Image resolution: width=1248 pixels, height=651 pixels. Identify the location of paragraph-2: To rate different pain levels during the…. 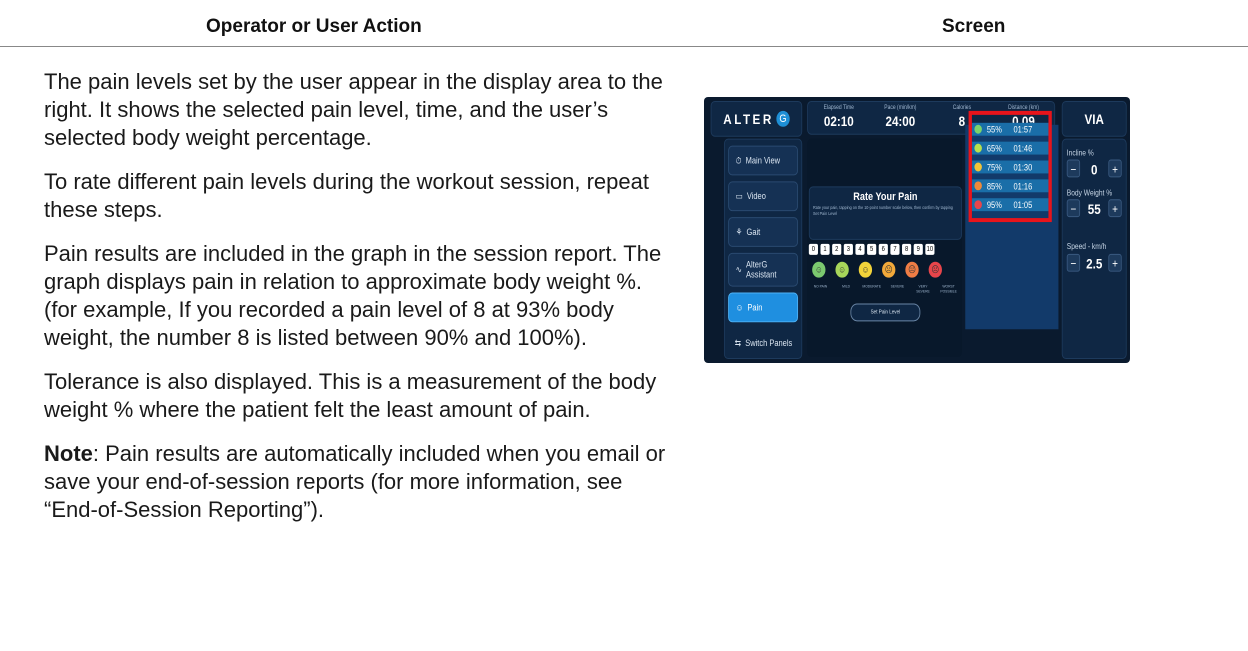
(346, 195).